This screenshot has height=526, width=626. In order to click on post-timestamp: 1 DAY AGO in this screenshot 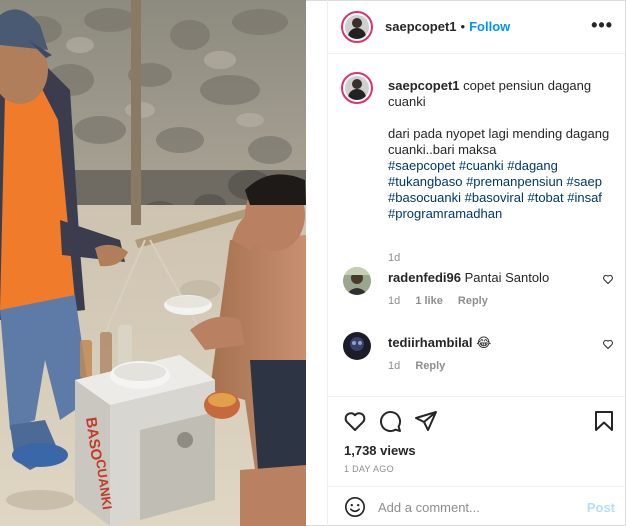, I will do `click(369, 469)`.